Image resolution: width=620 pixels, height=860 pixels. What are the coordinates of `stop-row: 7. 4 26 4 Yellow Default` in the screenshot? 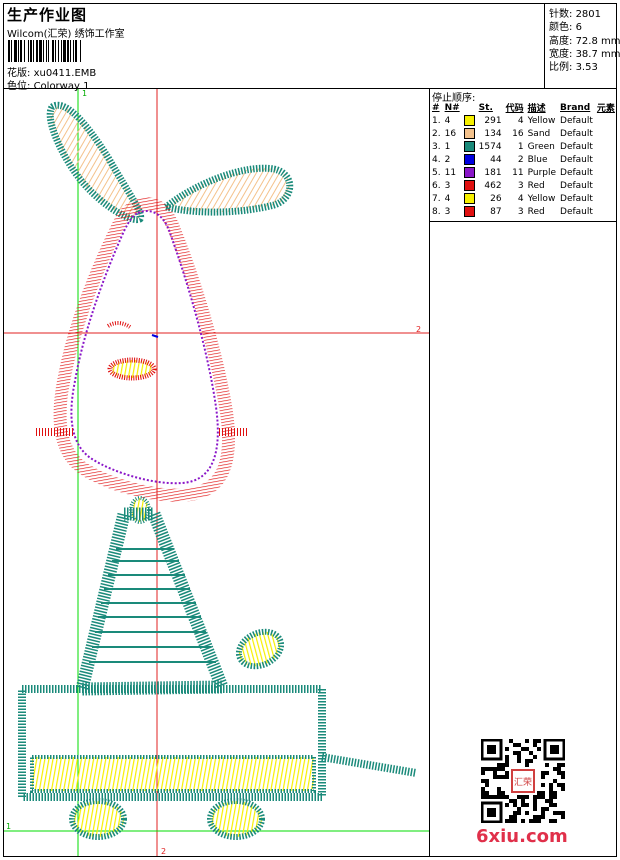 It's located at (523, 198).